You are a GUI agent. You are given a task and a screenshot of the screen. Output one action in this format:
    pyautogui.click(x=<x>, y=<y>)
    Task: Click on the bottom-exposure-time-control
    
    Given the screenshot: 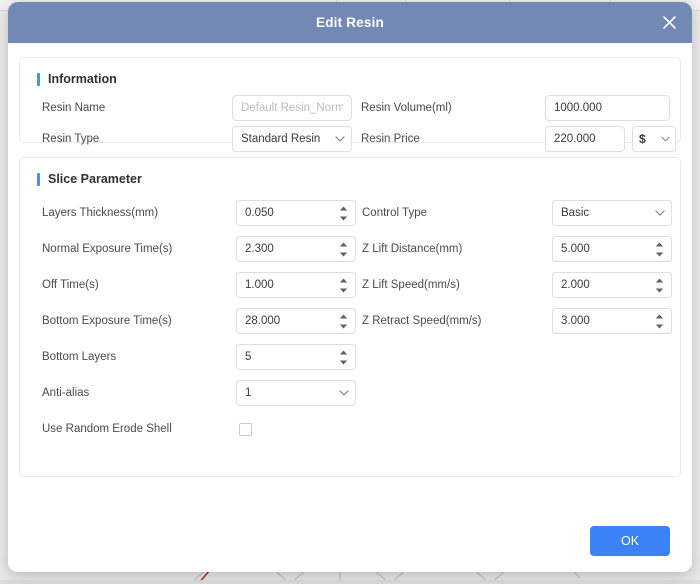 What is the action you would take?
    pyautogui.click(x=296, y=321)
    